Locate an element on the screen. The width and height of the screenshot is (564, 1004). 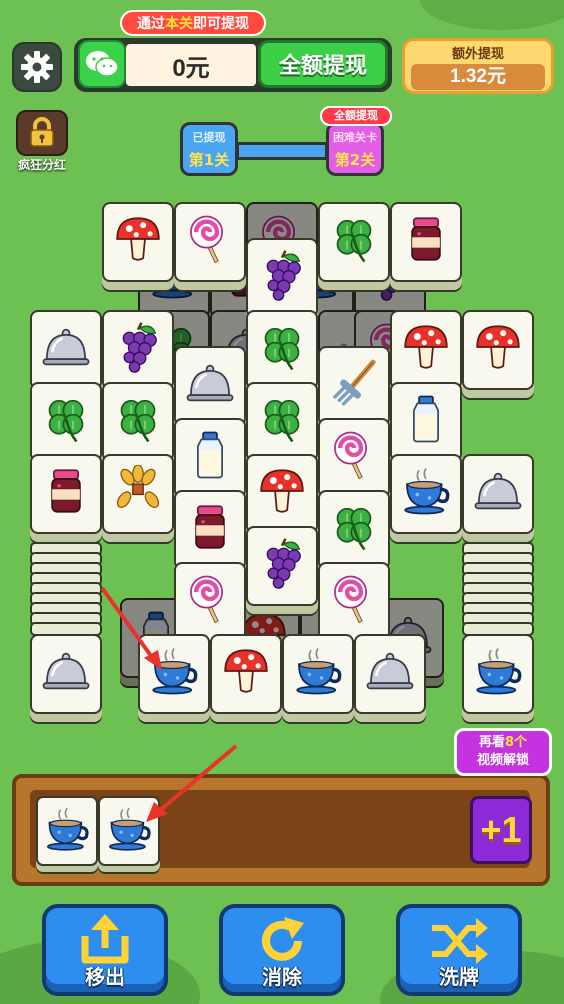
hint-suffix: 即可提现 is located at coordinates (221, 24).